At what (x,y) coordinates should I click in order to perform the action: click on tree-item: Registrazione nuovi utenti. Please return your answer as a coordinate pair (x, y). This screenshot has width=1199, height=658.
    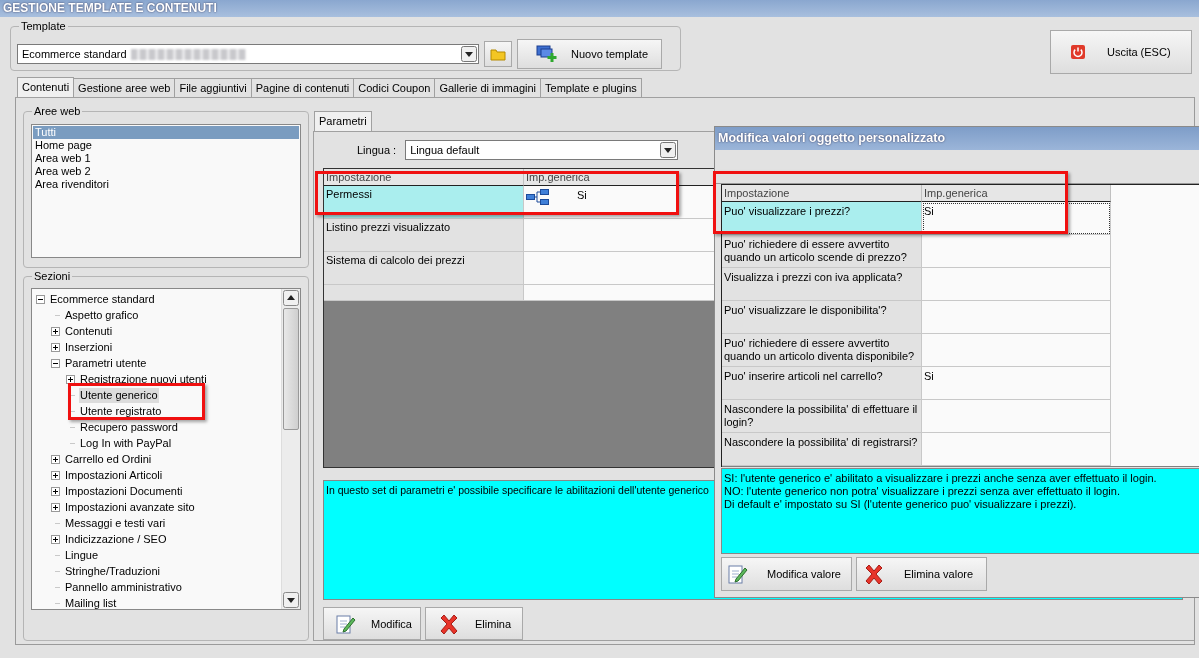
    Looking at the image, I should click on (143, 379).